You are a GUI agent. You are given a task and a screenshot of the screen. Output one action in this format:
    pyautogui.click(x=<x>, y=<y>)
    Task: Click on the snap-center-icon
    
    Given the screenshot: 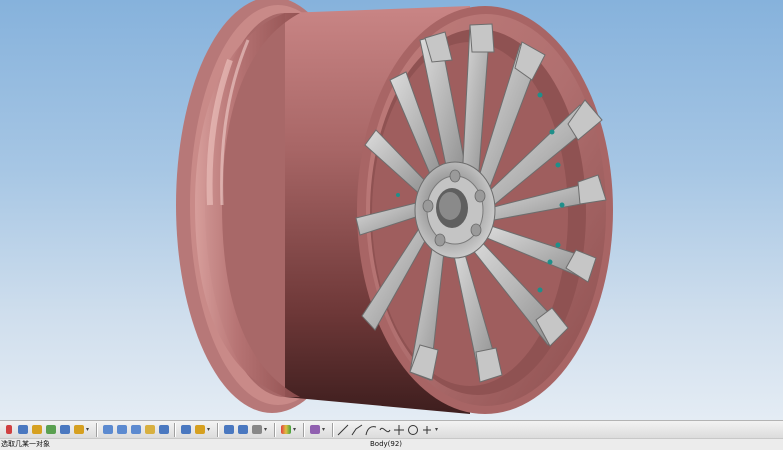 What is the action you would take?
    pyautogui.click(x=64, y=429)
    